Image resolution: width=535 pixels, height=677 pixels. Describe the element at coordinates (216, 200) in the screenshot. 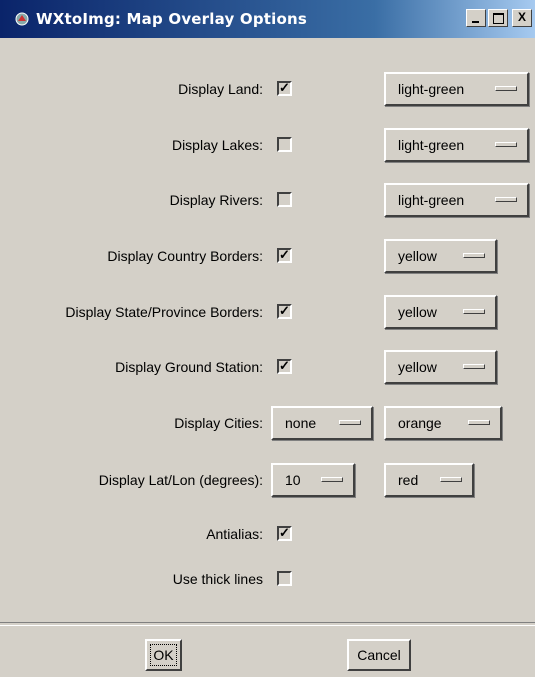

I see `label-display-rivers: Display Rivers:` at that location.